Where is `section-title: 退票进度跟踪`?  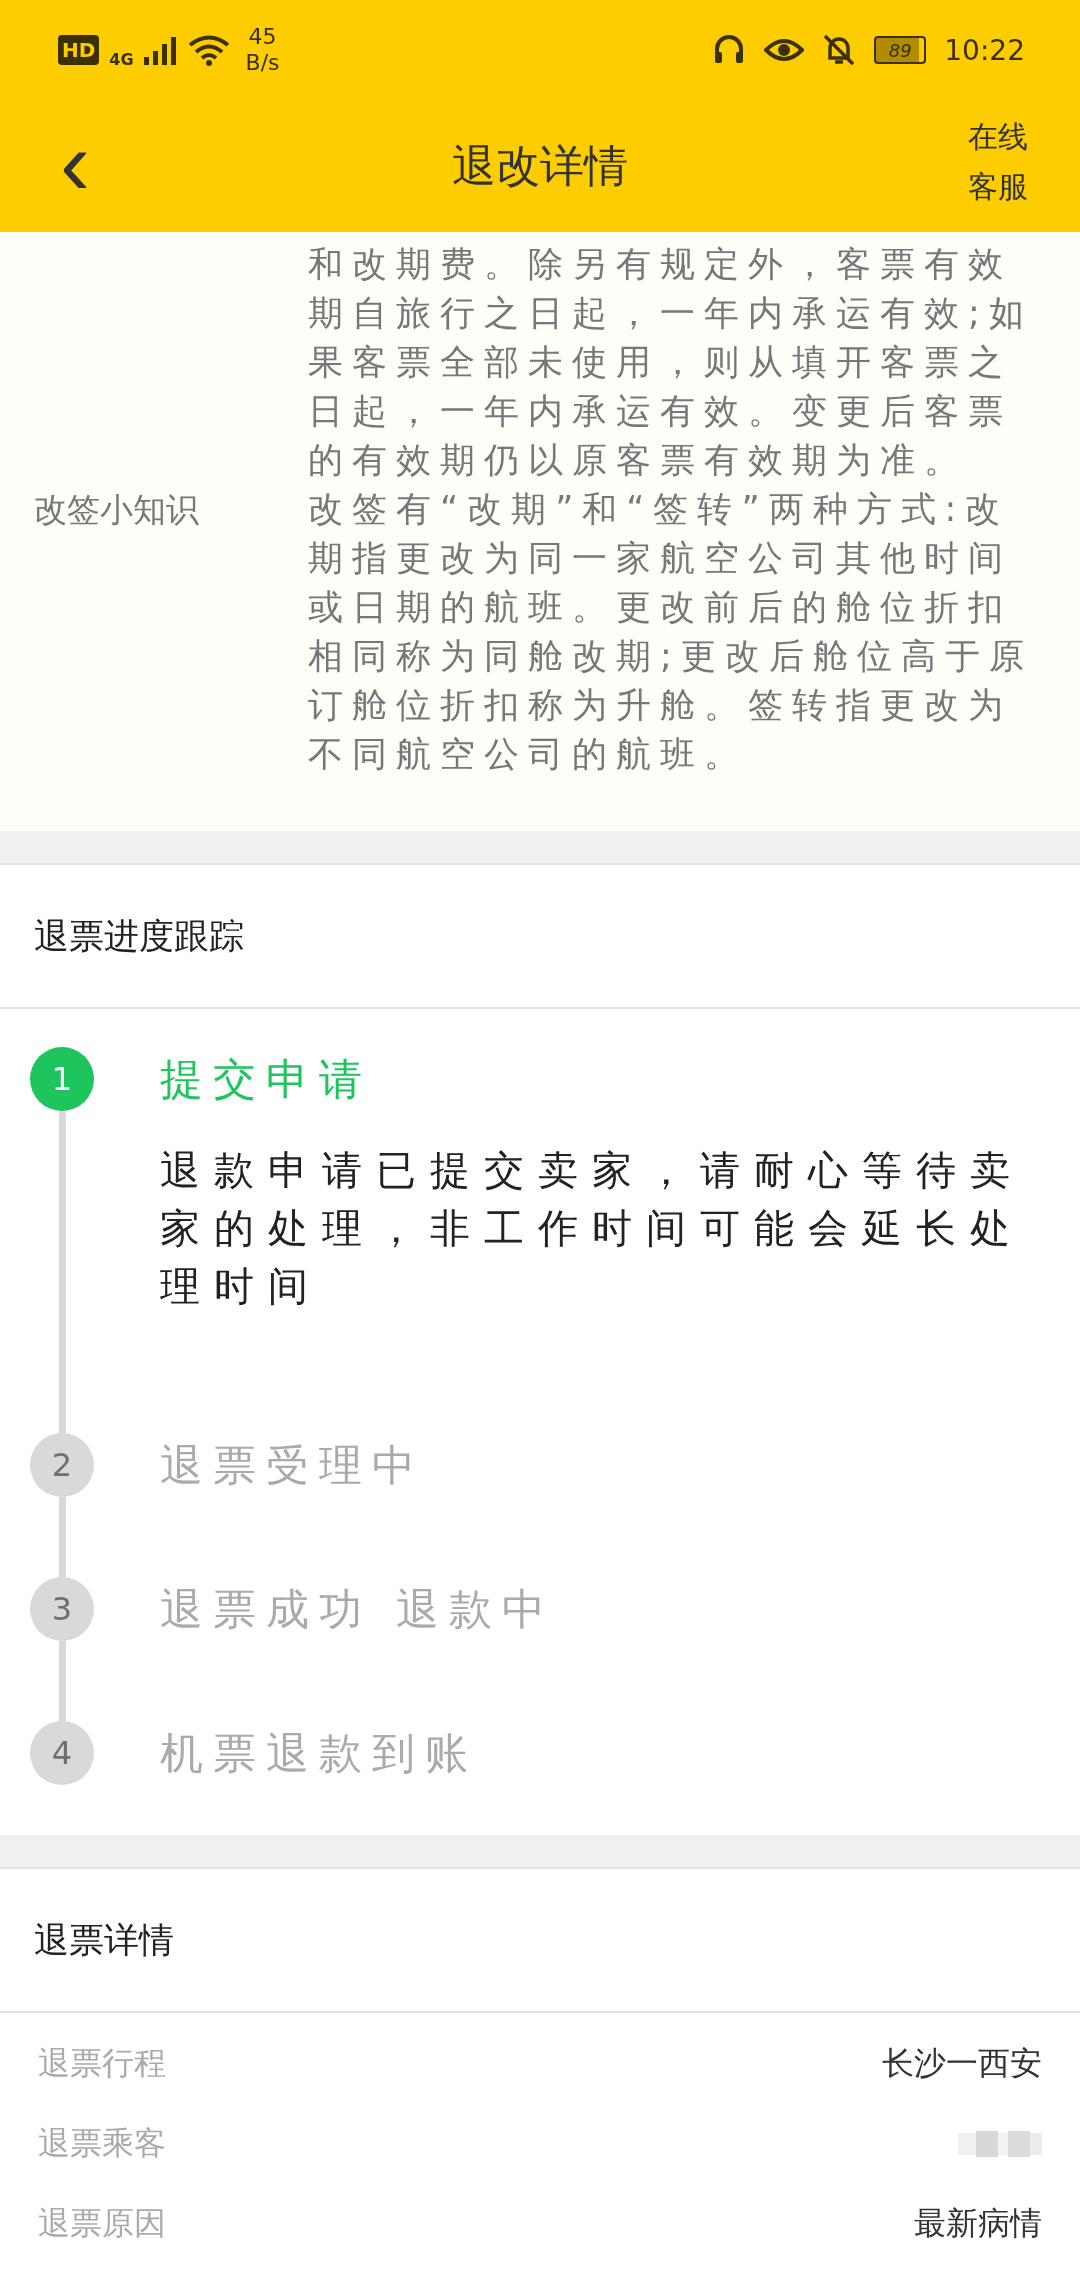
section-title: 退票进度跟踪 is located at coordinates (139, 936).